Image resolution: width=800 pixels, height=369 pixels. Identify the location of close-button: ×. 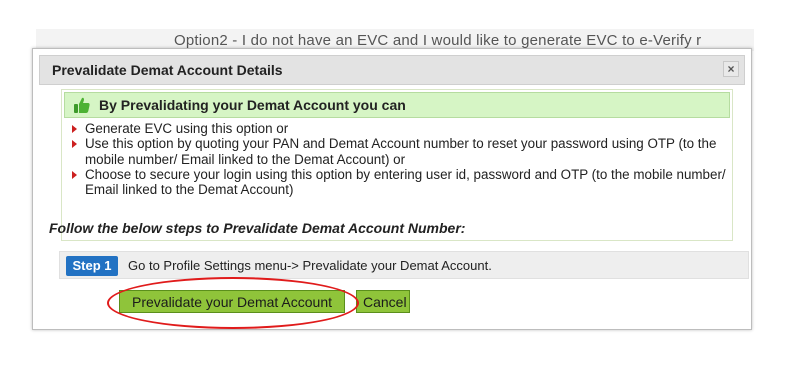
(731, 69).